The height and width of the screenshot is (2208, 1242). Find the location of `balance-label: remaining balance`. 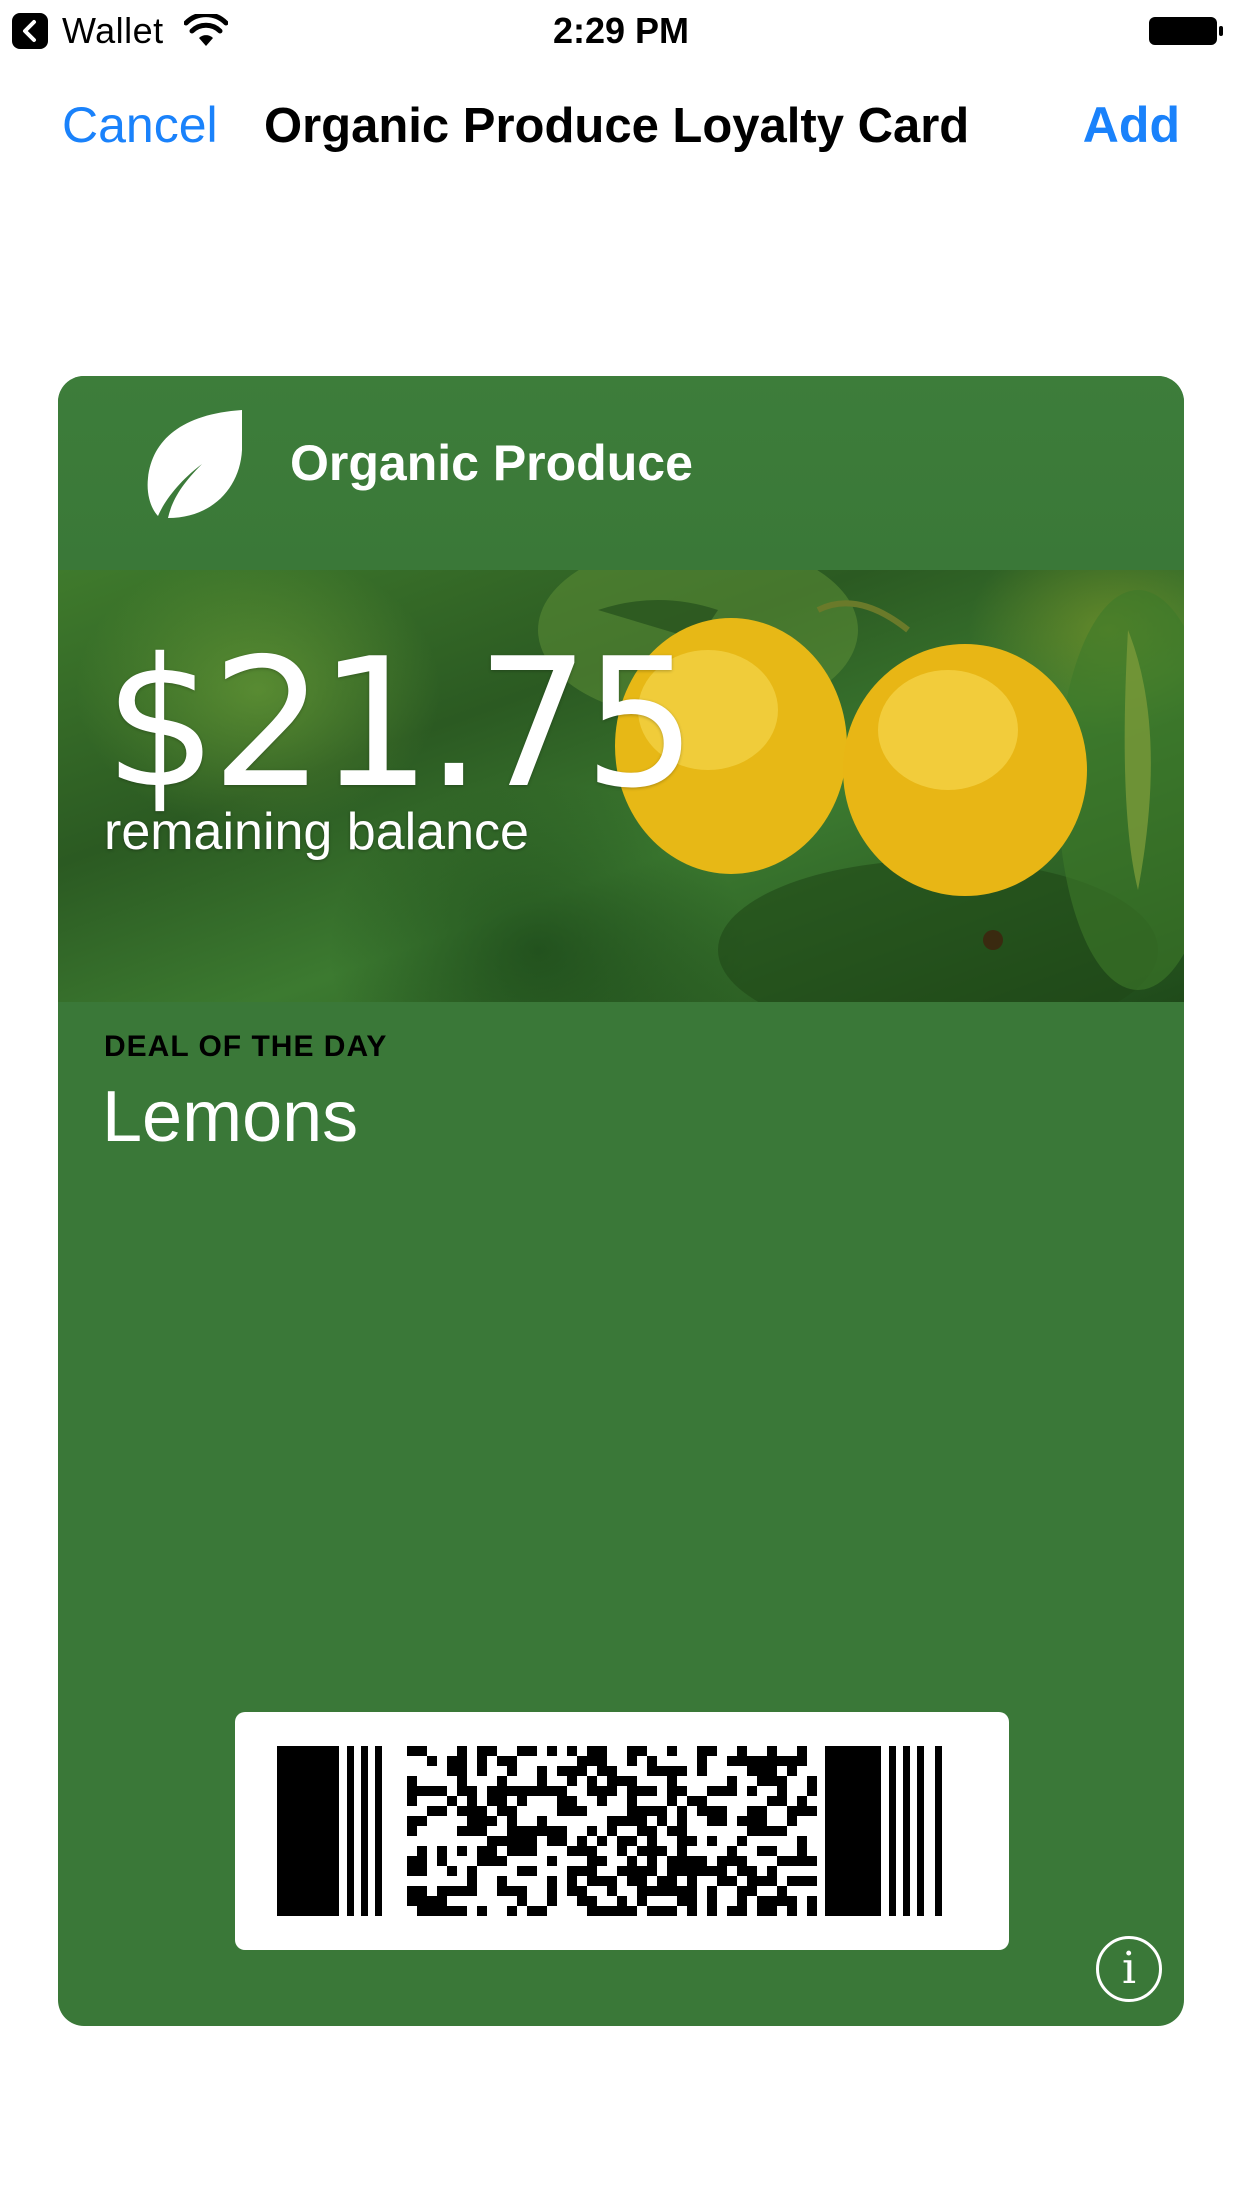

balance-label: remaining balance is located at coordinates (316, 832).